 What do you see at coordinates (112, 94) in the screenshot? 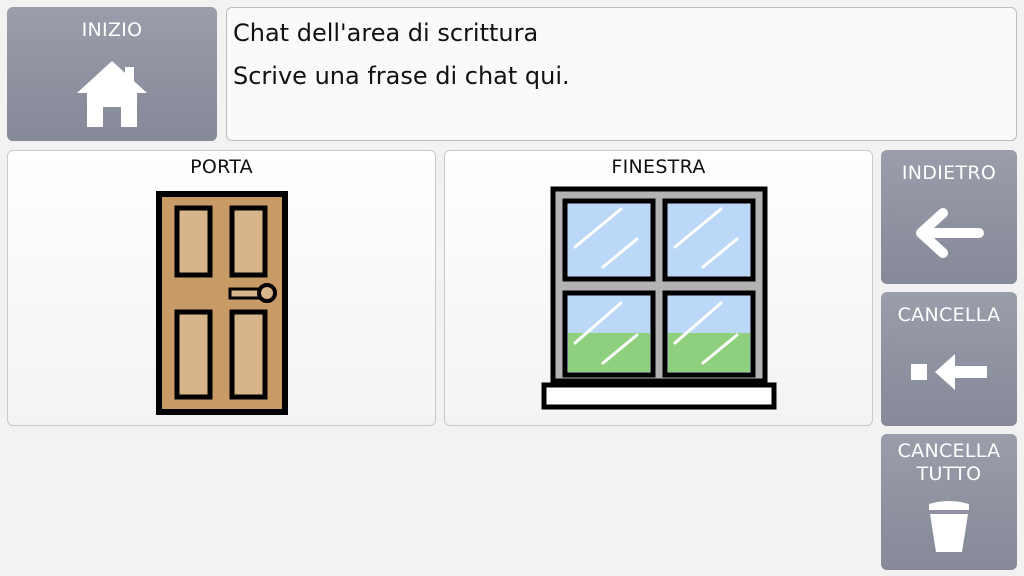
I see `house-icon` at bounding box center [112, 94].